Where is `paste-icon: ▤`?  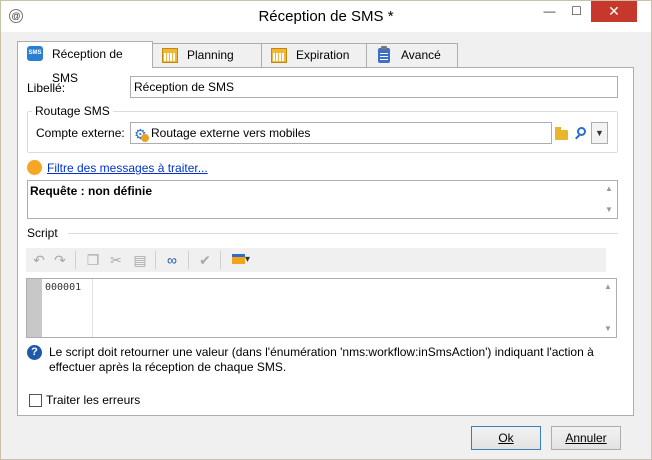 paste-icon: ▤ is located at coordinates (140, 260).